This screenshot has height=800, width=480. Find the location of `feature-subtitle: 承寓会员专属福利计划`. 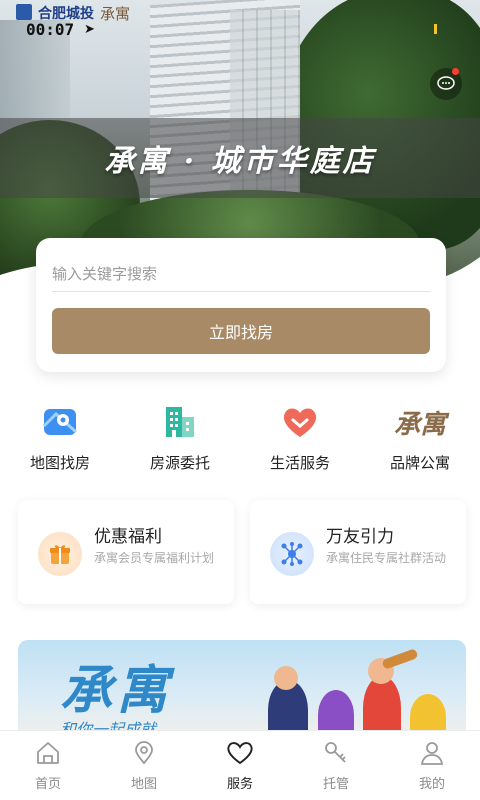

feature-subtitle: 承寓会员专属福利计划 is located at coordinates (154, 558).